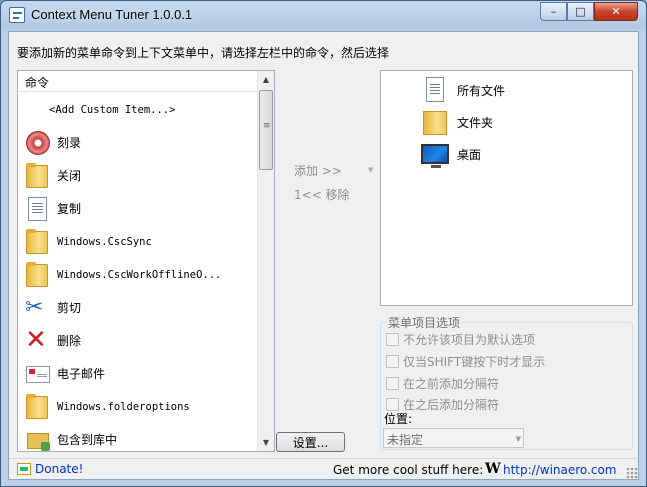  I want to click on group-title: 菜单项目选项, so click(424, 322).